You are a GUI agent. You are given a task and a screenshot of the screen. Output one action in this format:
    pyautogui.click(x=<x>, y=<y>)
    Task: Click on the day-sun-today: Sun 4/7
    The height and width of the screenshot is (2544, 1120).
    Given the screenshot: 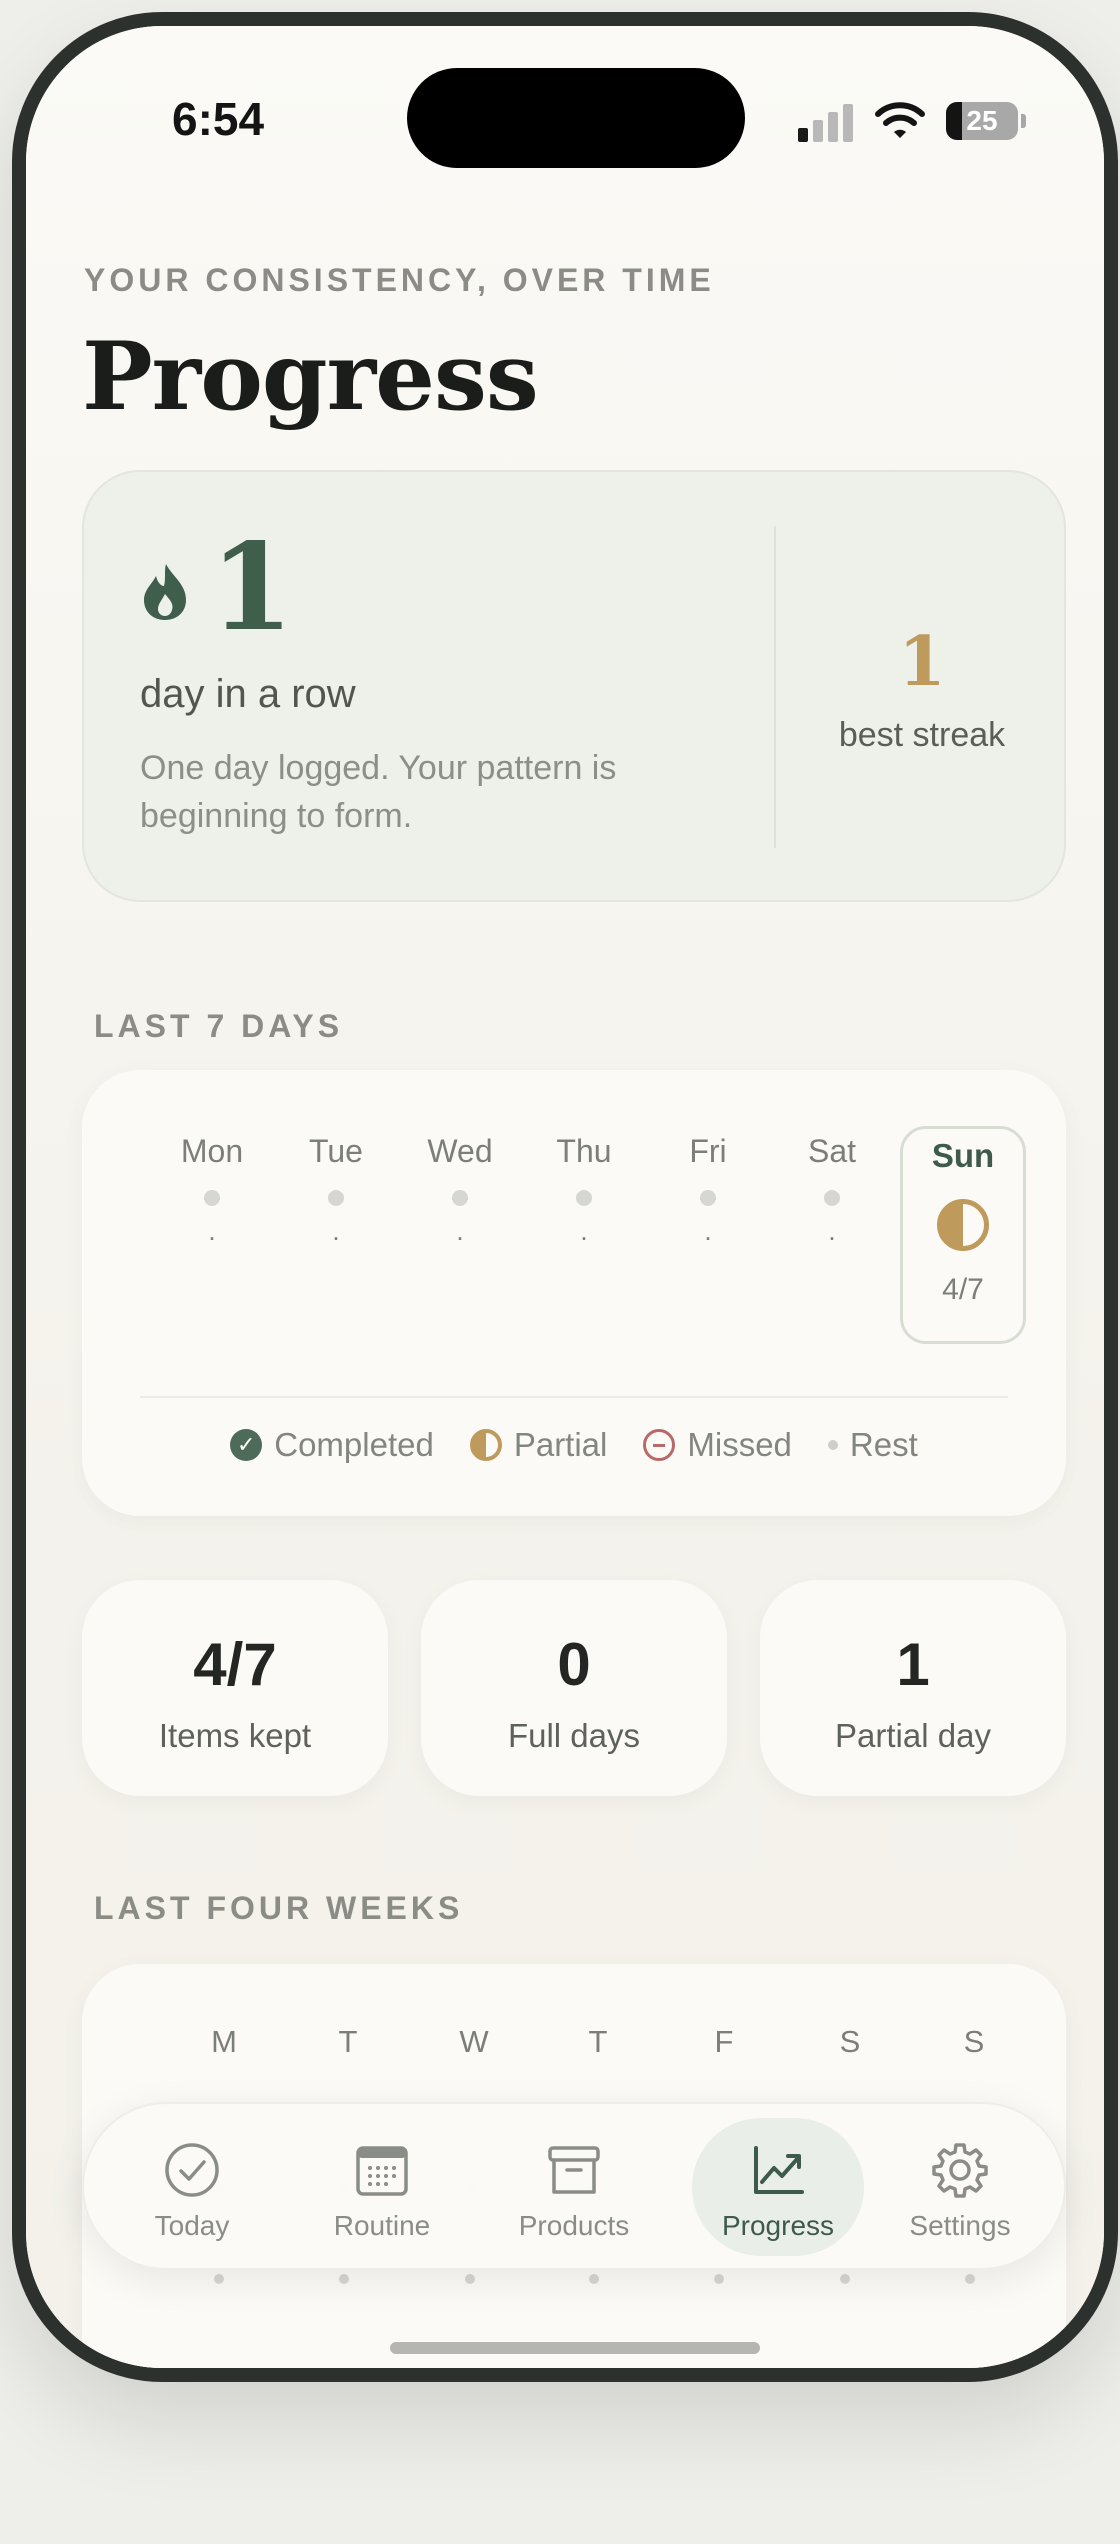 What is the action you would take?
    pyautogui.click(x=963, y=1235)
    